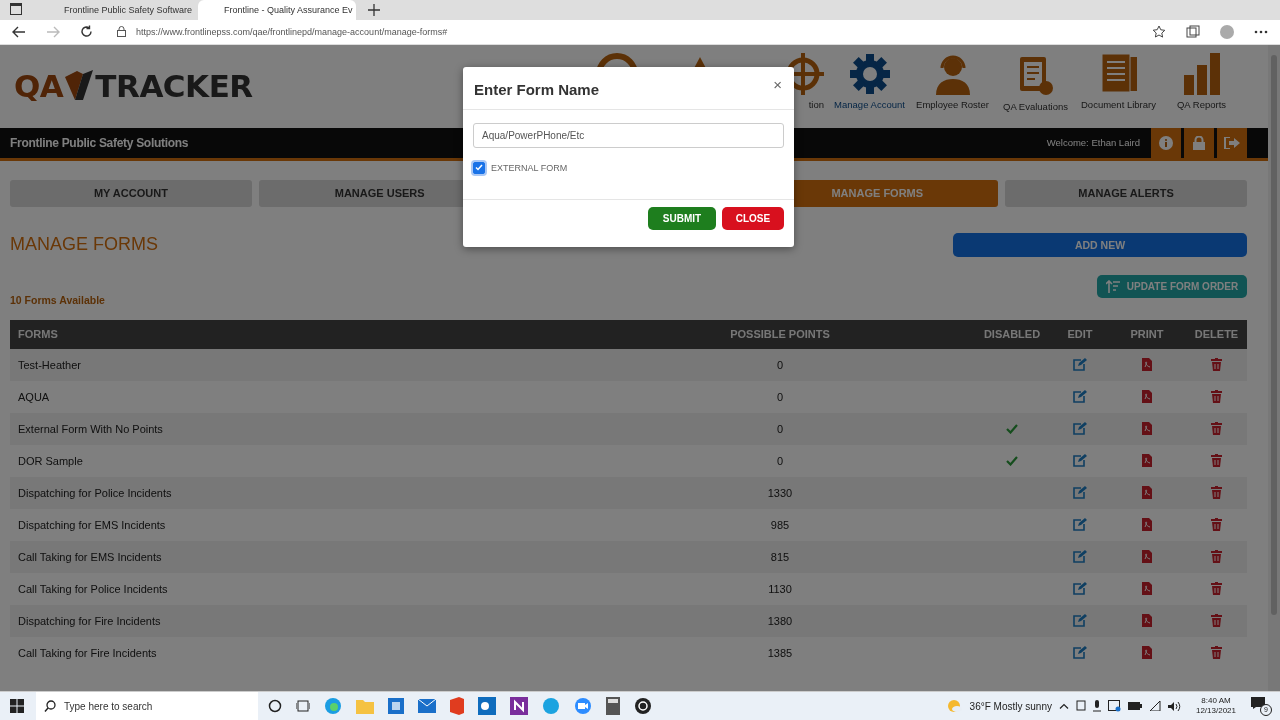  What do you see at coordinates (780, 620) in the screenshot?
I see `table-cell: 1380` at bounding box center [780, 620].